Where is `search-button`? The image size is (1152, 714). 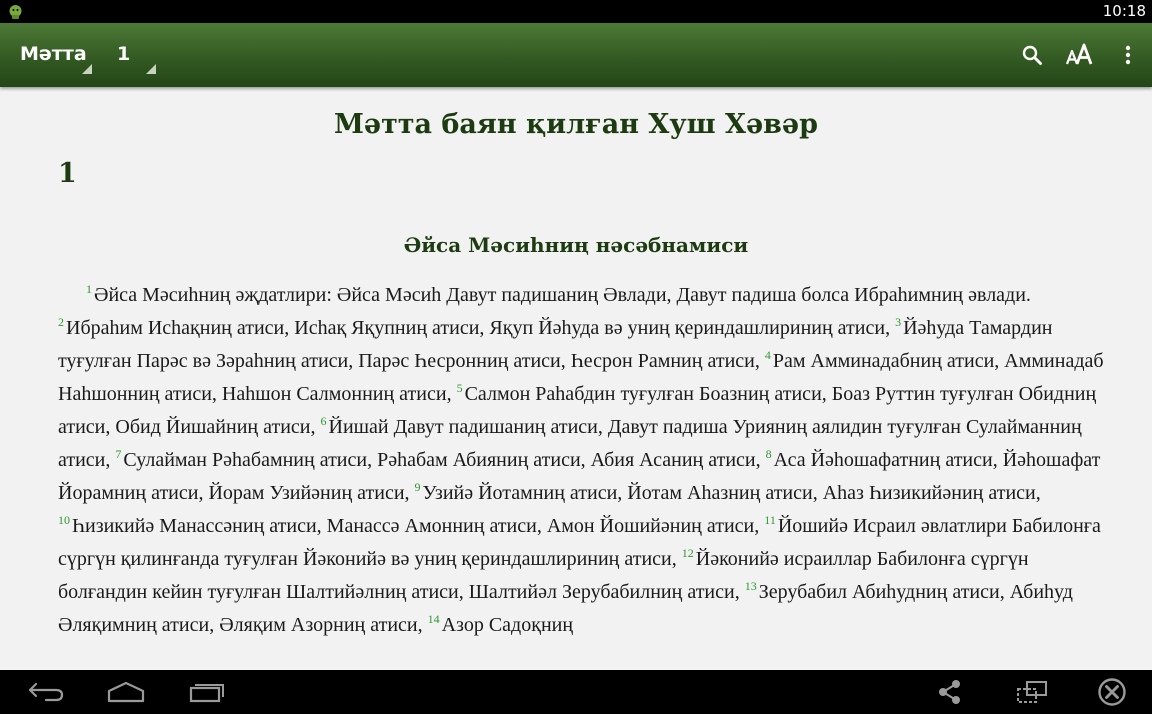 search-button is located at coordinates (1032, 55).